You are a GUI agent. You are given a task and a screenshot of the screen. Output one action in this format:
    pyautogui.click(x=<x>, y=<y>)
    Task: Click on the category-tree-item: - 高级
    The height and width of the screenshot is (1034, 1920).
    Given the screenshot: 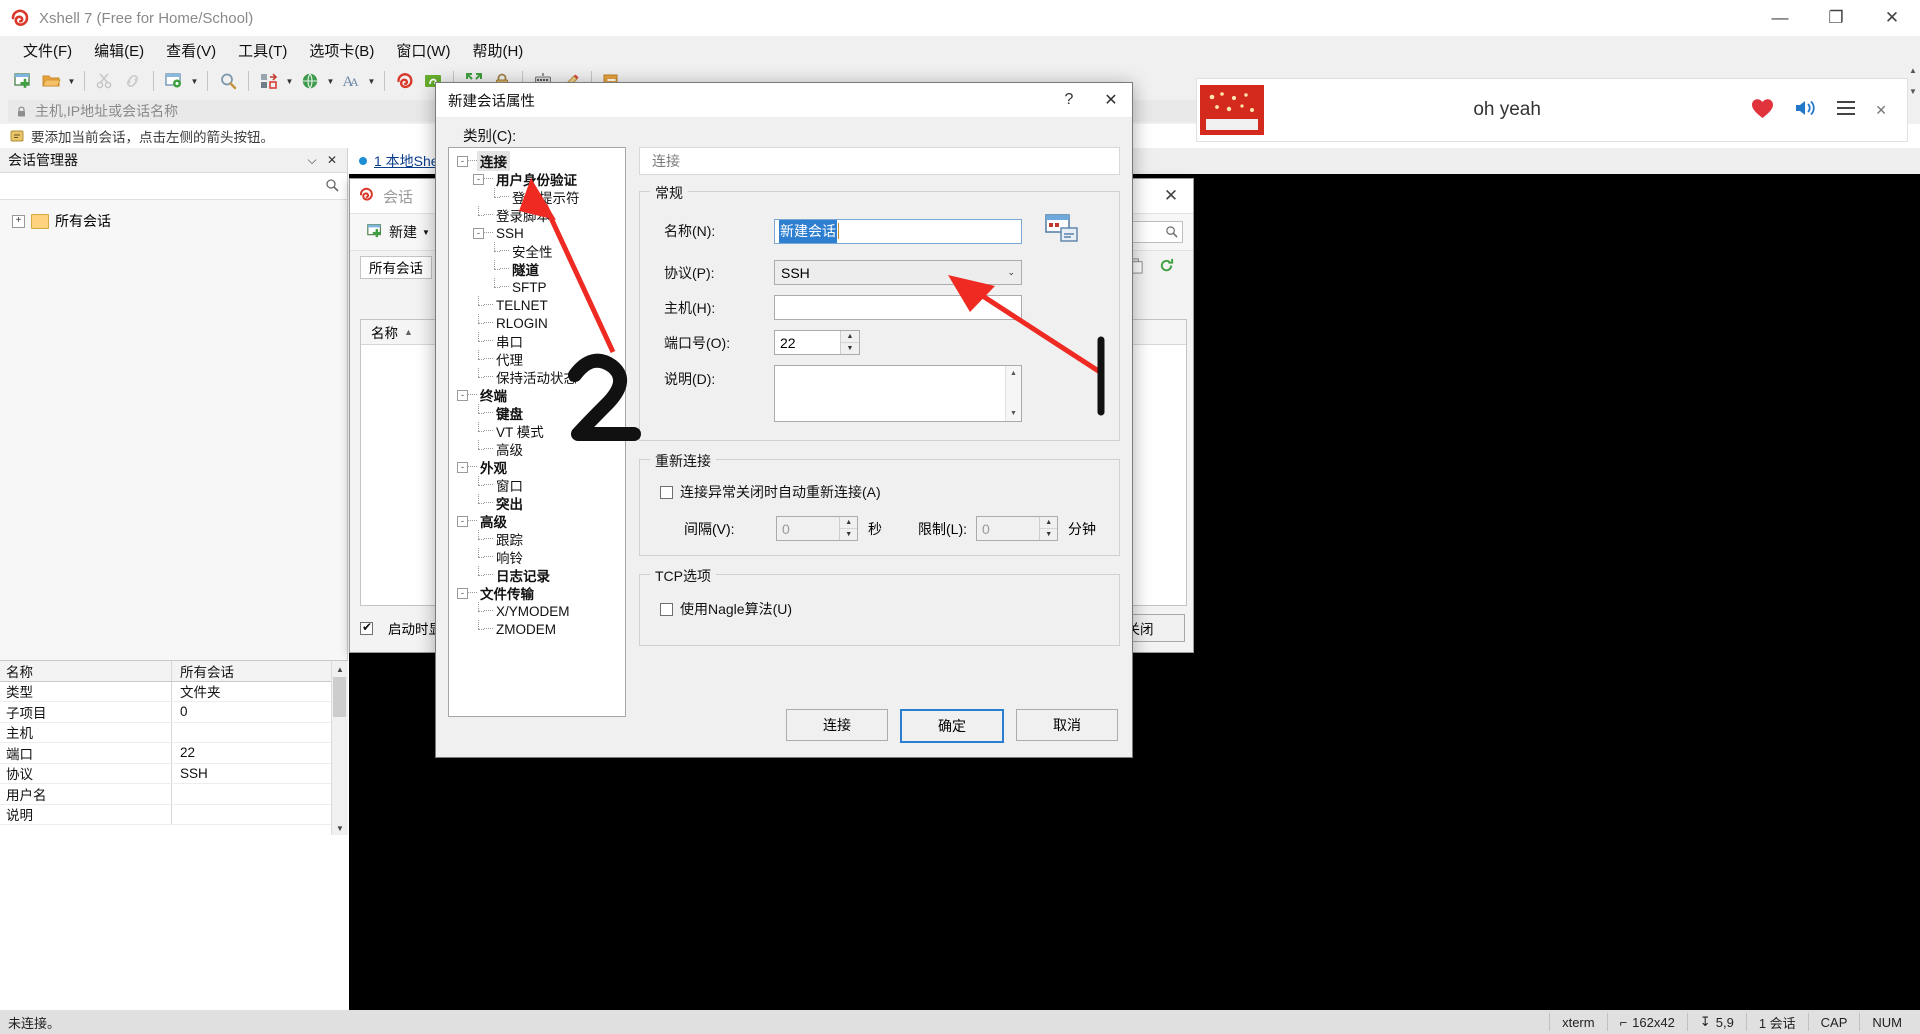 What is the action you would take?
    pyautogui.click(x=537, y=521)
    